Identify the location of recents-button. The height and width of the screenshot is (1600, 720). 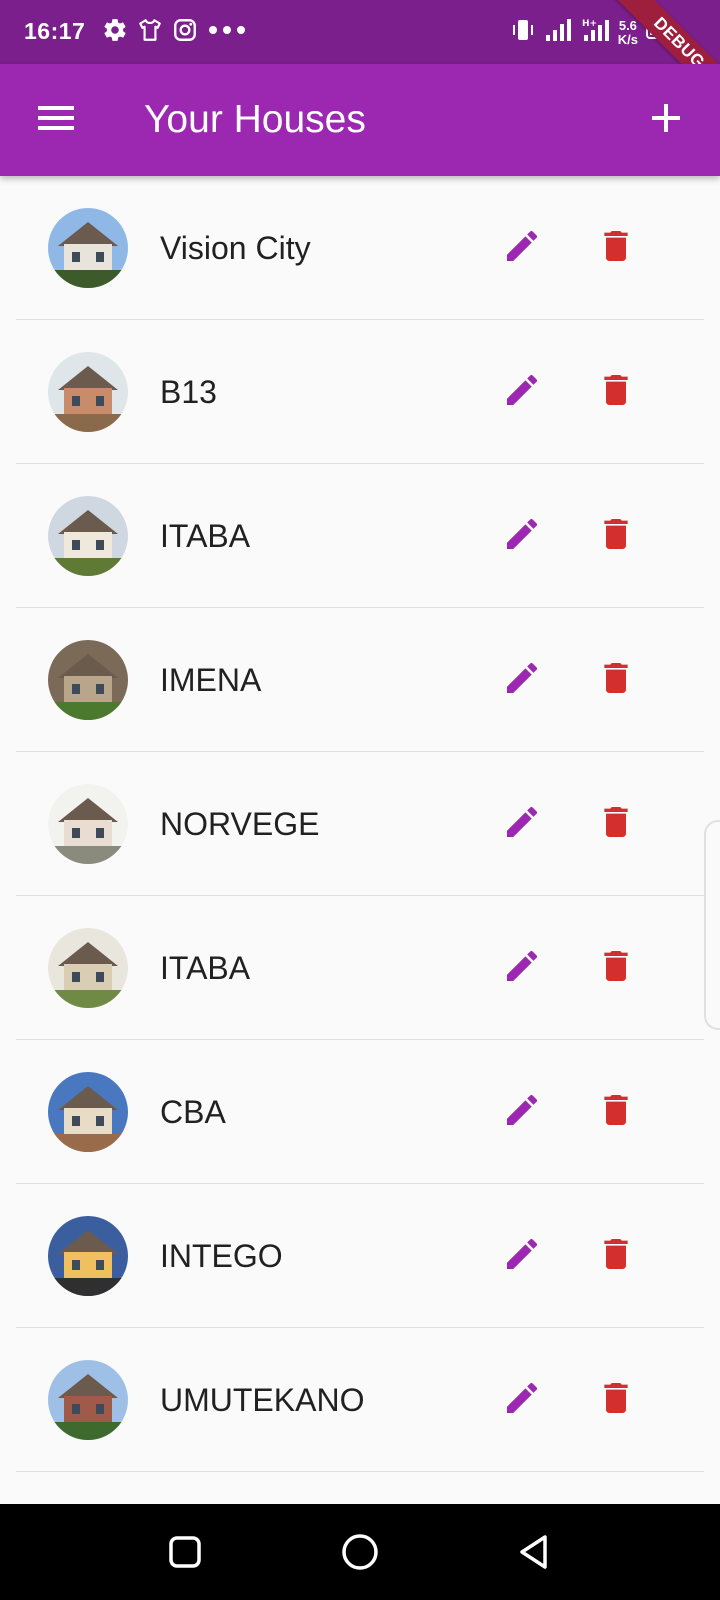
(185, 1554).